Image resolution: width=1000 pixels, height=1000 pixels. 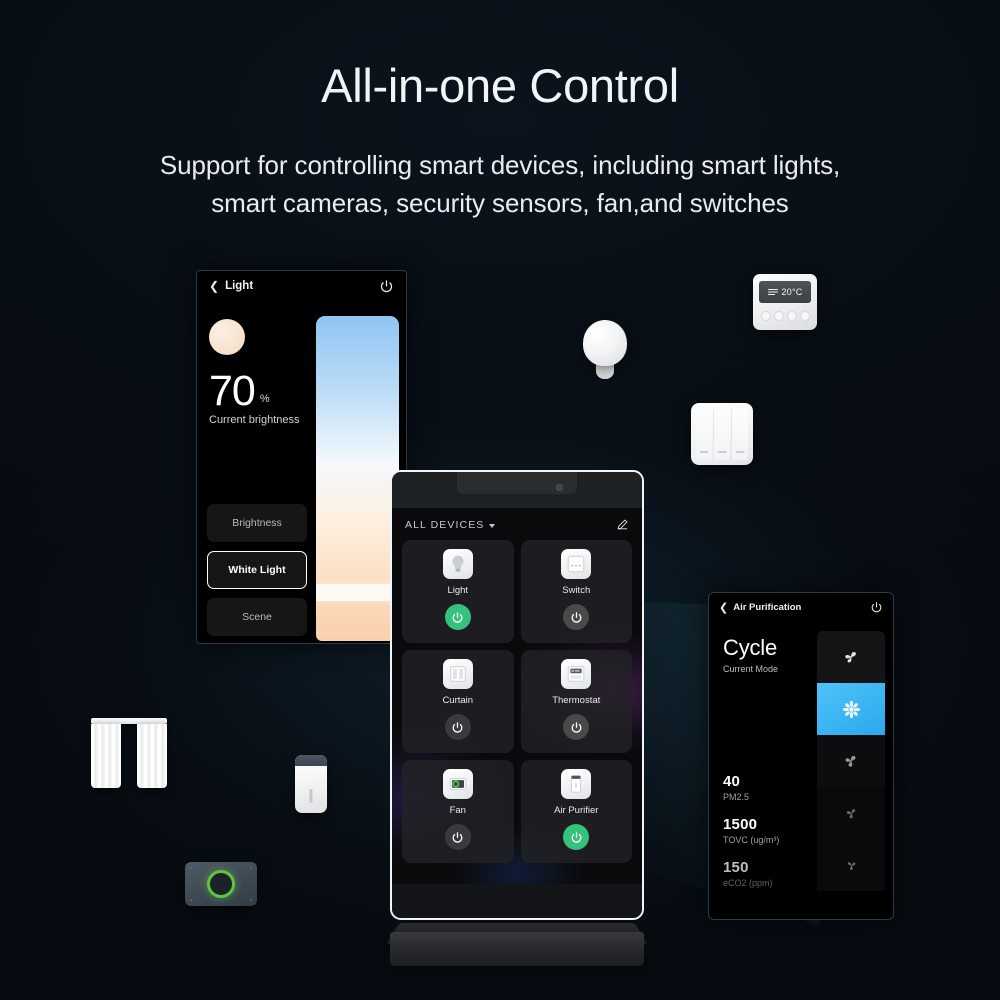 I want to click on curtain-panel-right, so click(x=152, y=756).